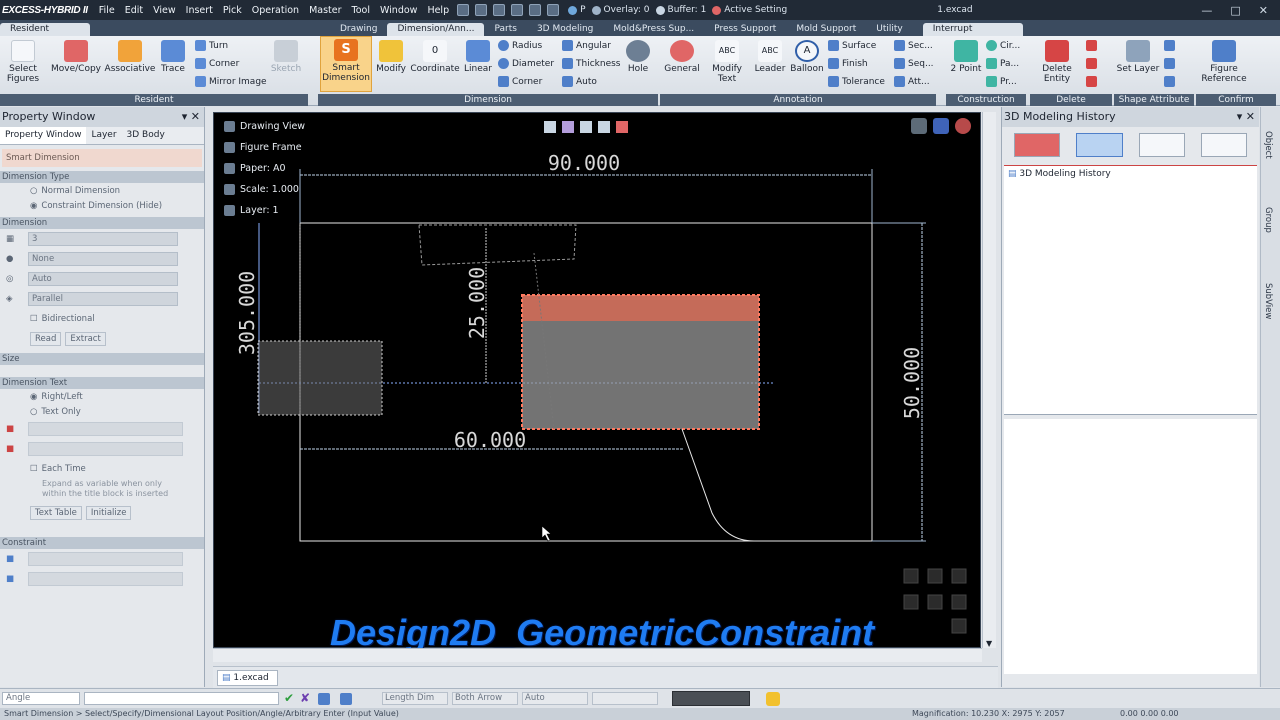 This screenshot has height=720, width=1280. I want to click on menu-operation: Operation, so click(275, 10).